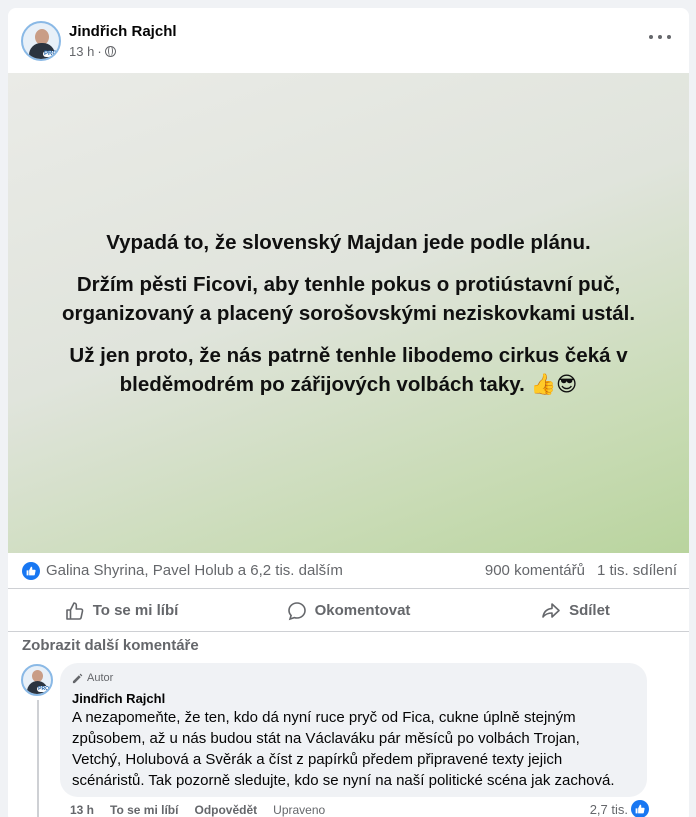 This screenshot has height=817, width=696. I want to click on share-button: Sdílet, so click(575, 610).